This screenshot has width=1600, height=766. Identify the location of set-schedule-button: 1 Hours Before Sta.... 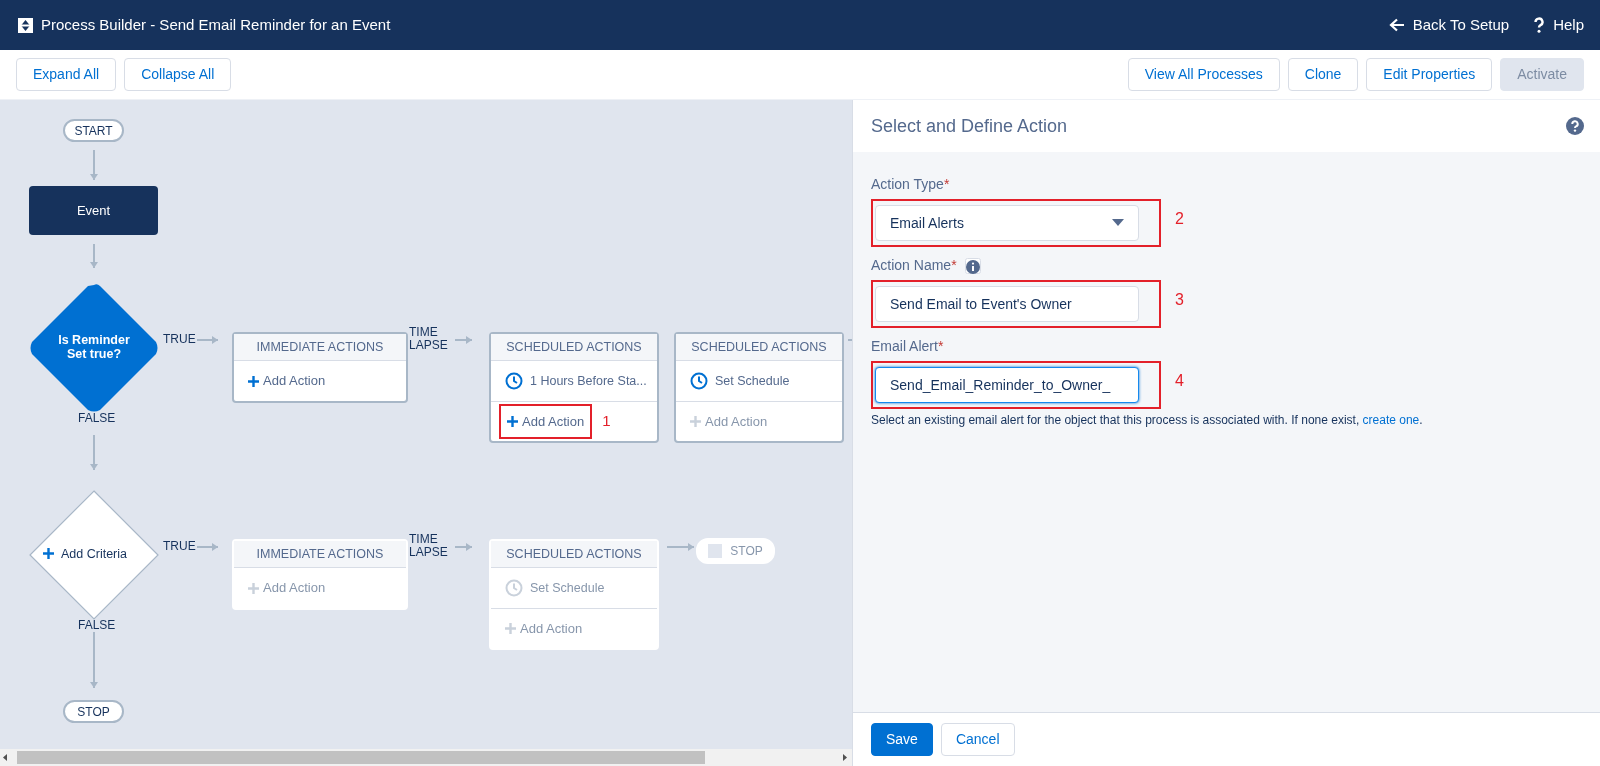
(576, 381).